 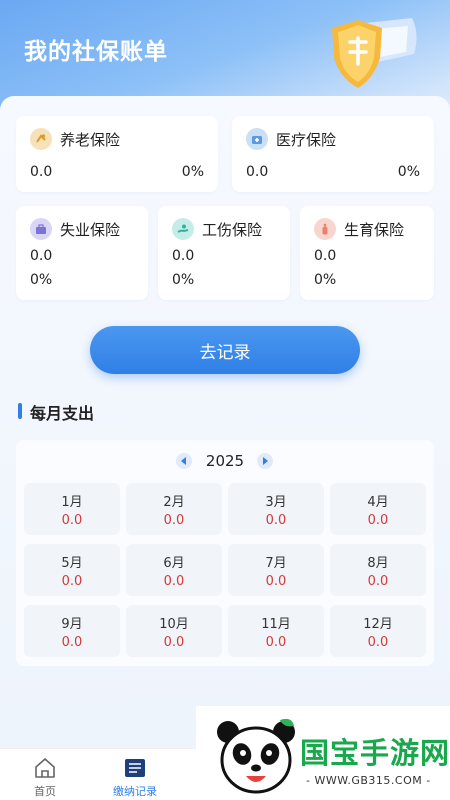 What do you see at coordinates (276, 563) in the screenshot?
I see `month-name: 7月` at bounding box center [276, 563].